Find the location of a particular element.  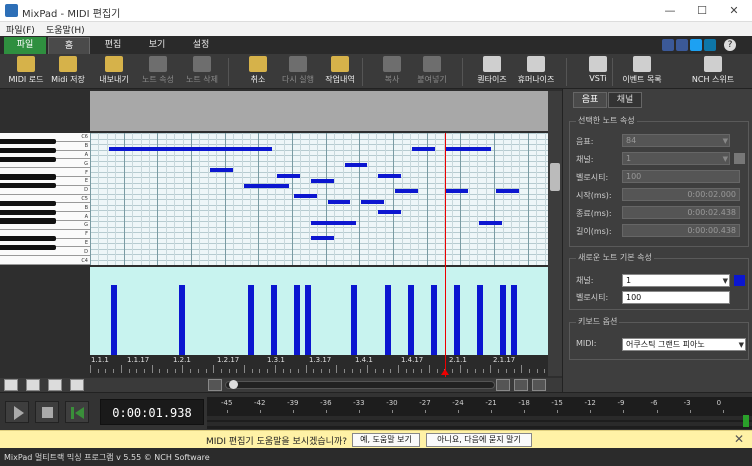

zoom-selection-icon is located at coordinates (539, 385).